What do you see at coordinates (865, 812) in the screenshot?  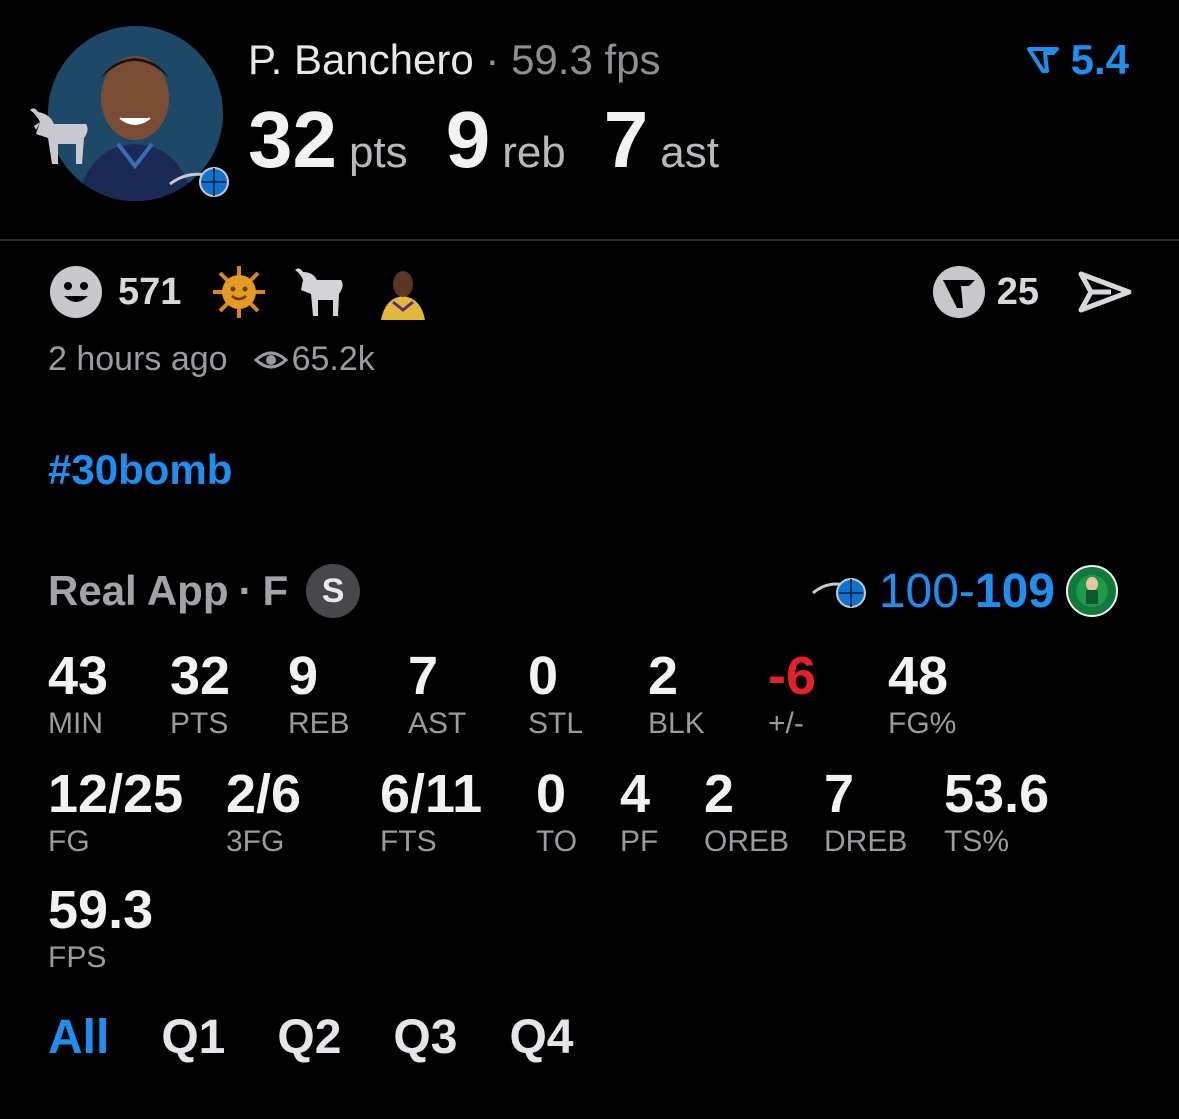 I see `stat-dreb: 7 DREB` at bounding box center [865, 812].